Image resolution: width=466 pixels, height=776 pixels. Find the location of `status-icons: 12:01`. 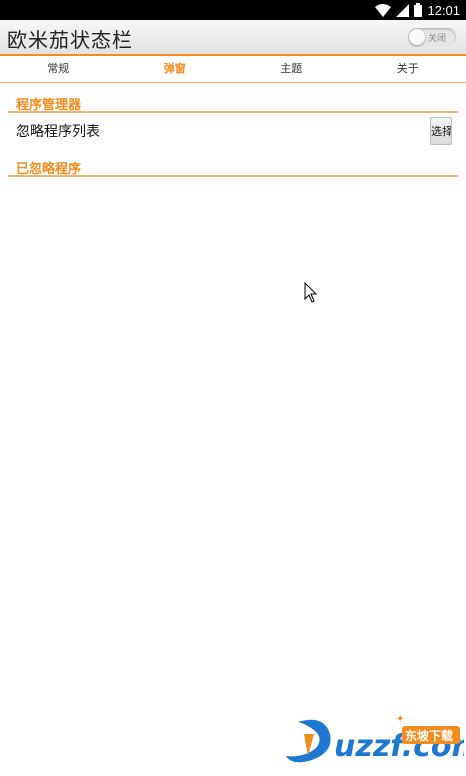

status-icons: 12:01 is located at coordinates (417, 10).